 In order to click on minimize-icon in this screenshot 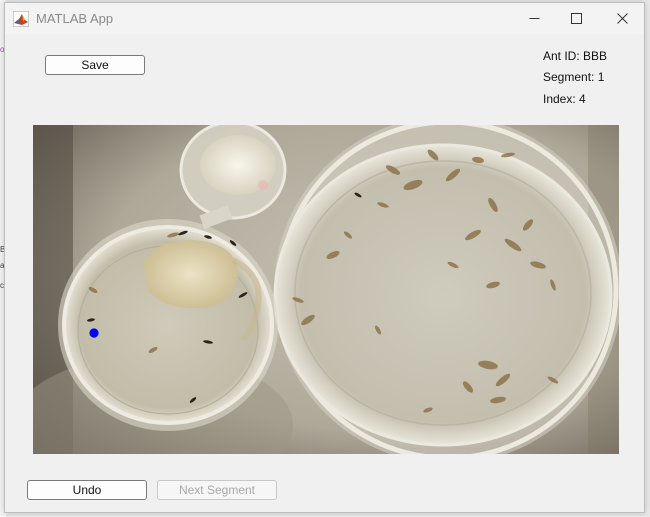, I will do `click(534, 18)`.